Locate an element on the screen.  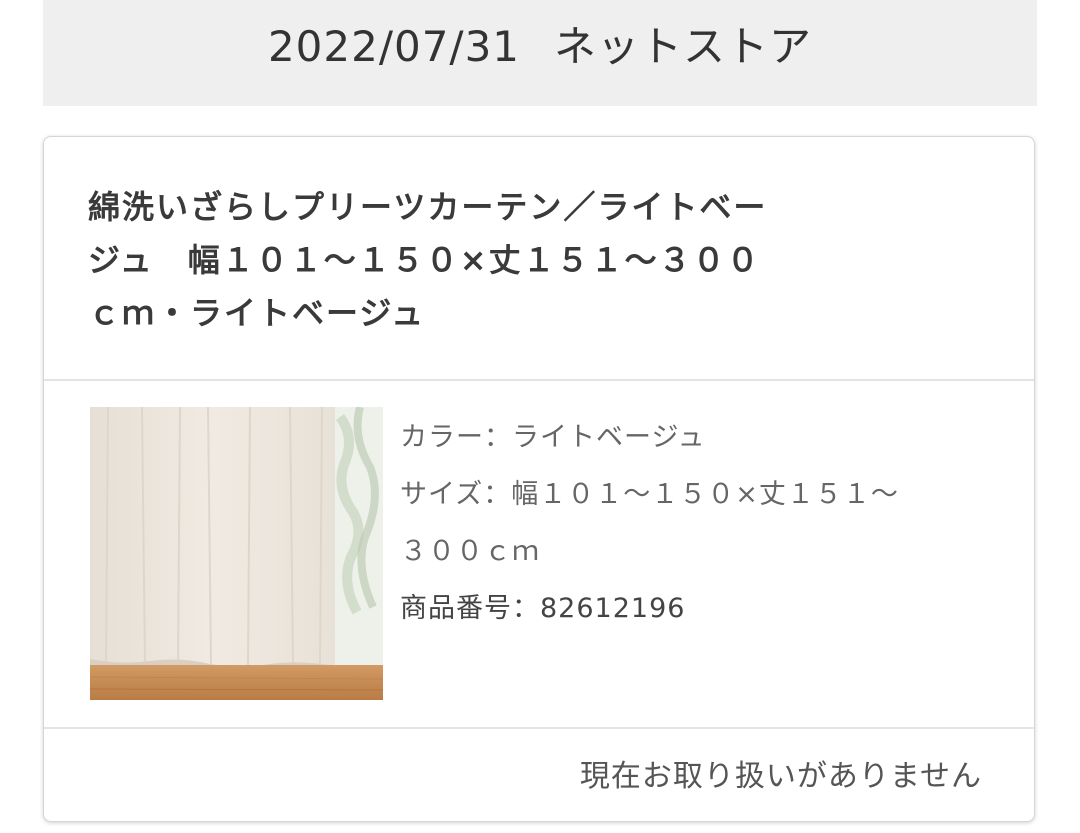
size-spec: サイズ：幅１０１～１５０×丈１５１～ is located at coordinates (700, 494).